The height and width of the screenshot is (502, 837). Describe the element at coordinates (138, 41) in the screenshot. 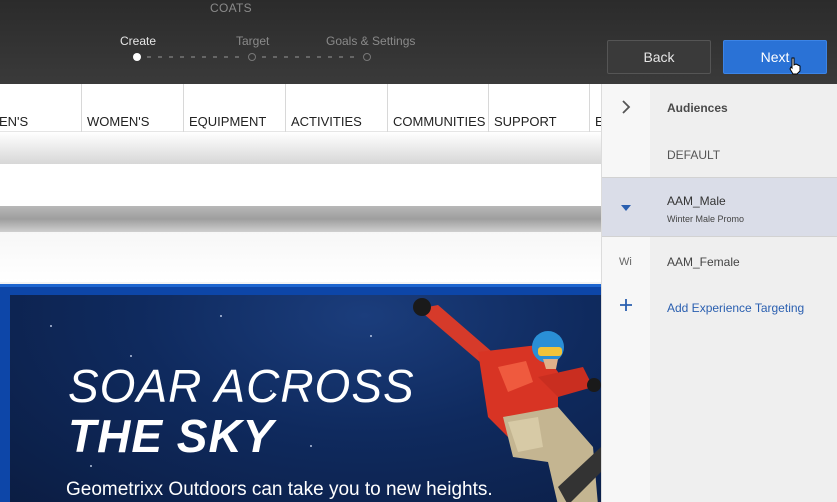

I see `step-create: Create` at that location.